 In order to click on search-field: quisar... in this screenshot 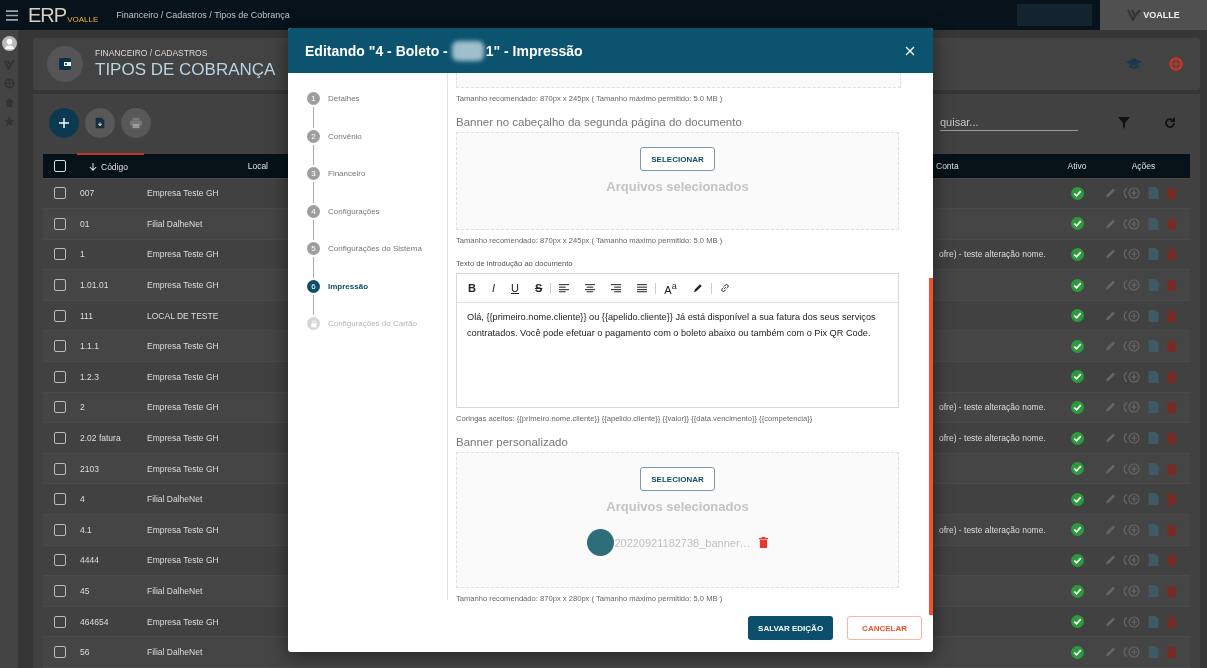, I will do `click(1009, 122)`.